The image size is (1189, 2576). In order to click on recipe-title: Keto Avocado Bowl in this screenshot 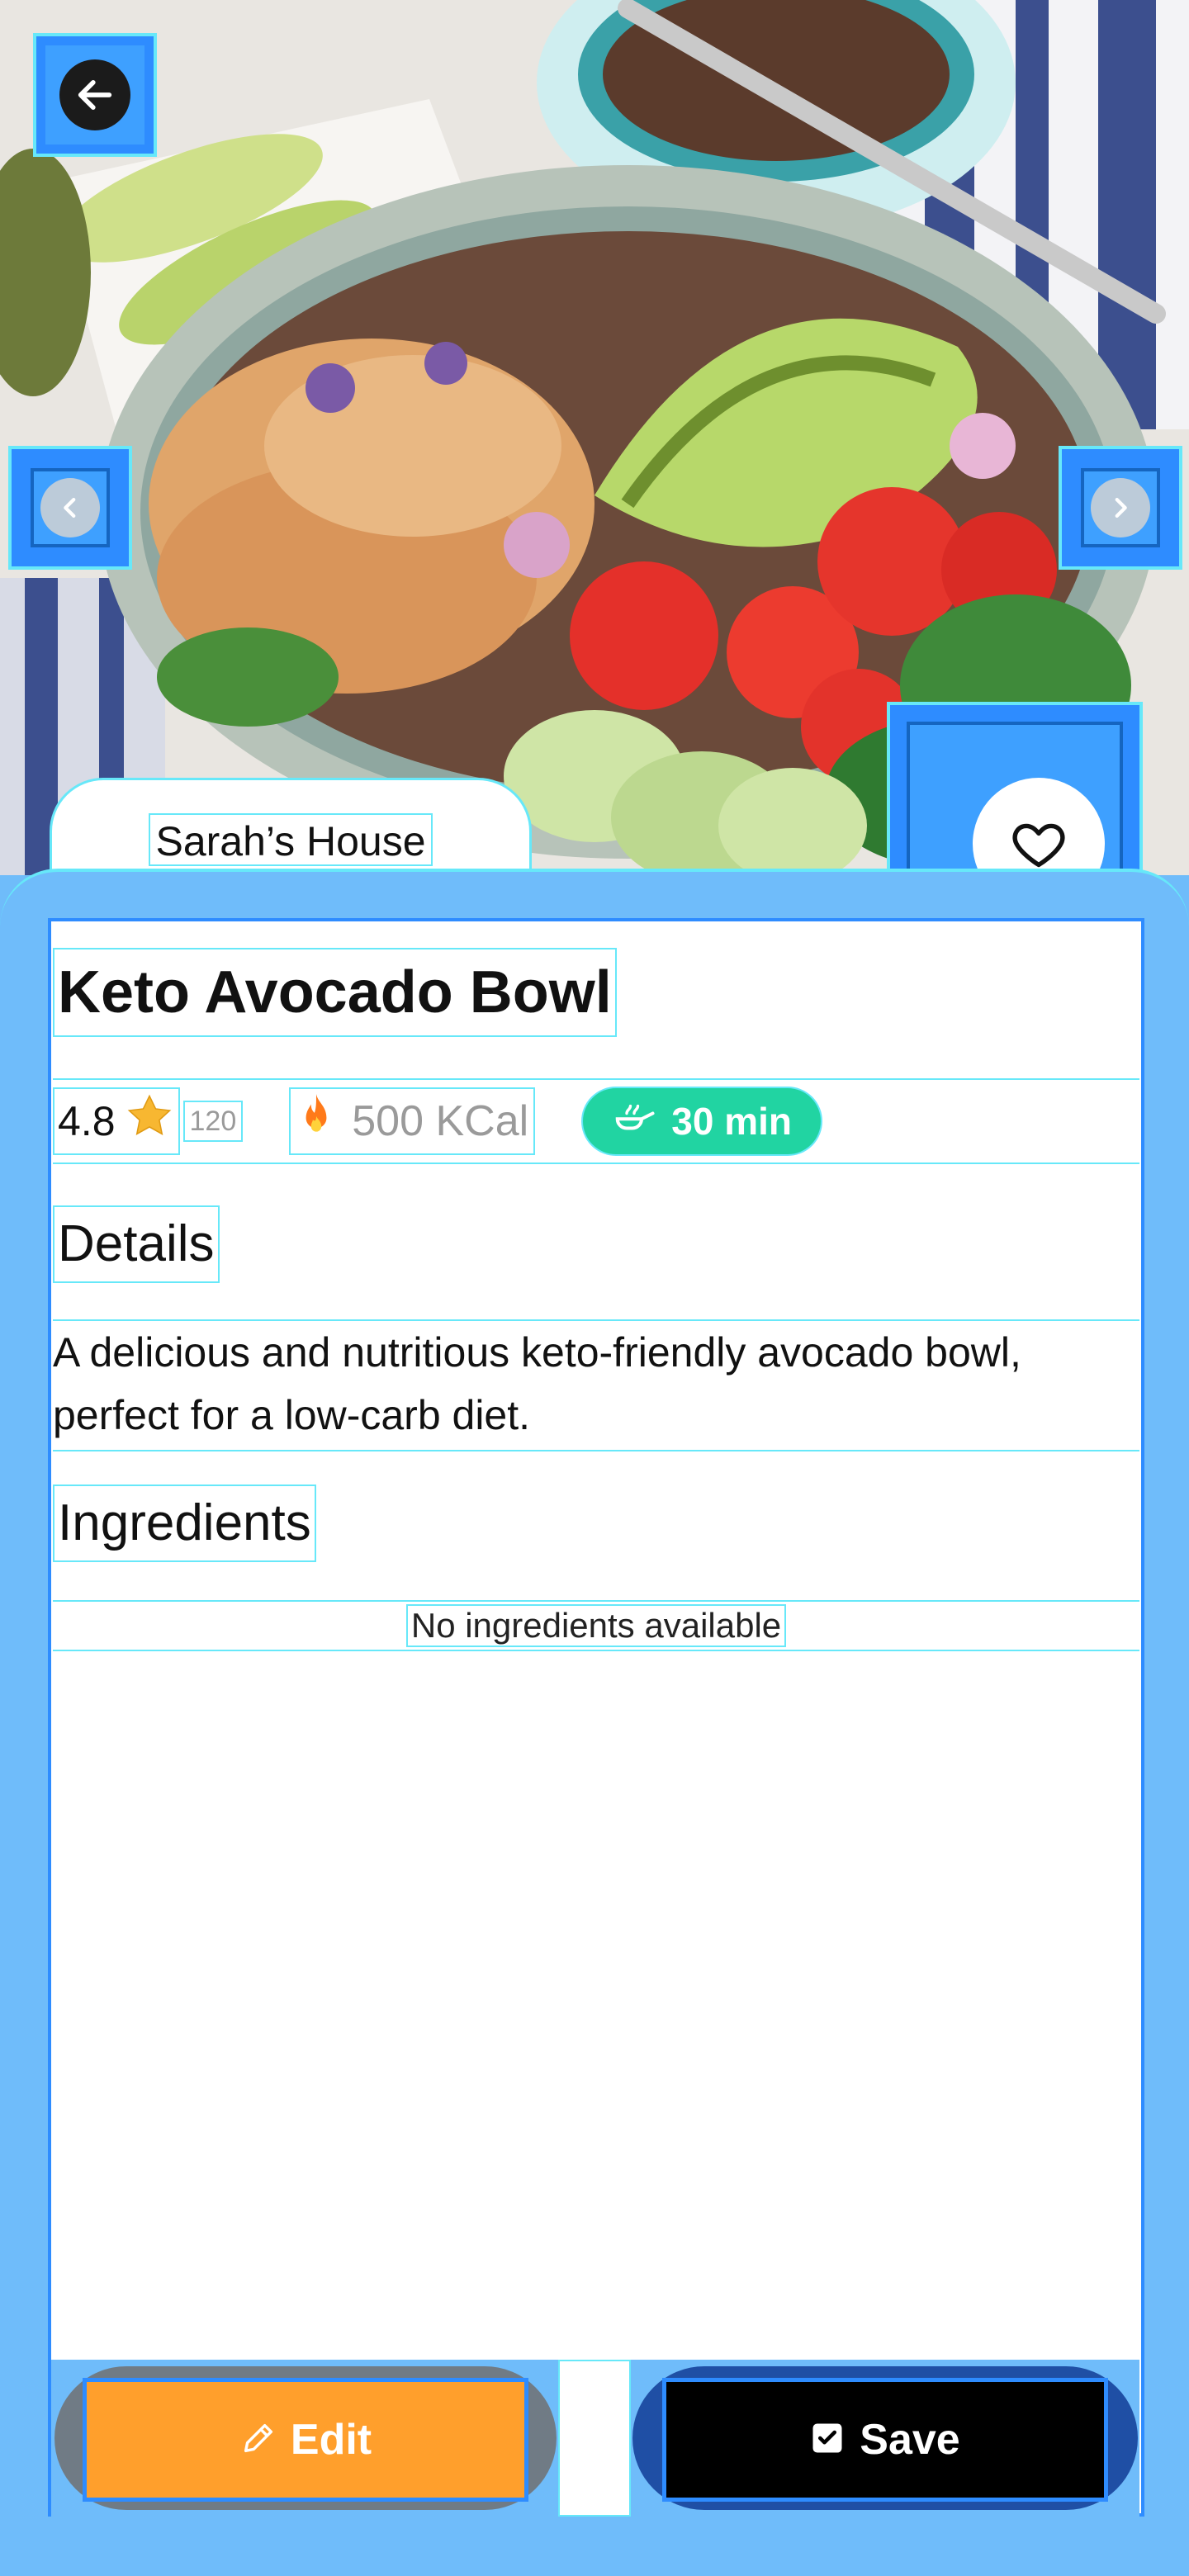, I will do `click(335, 992)`.